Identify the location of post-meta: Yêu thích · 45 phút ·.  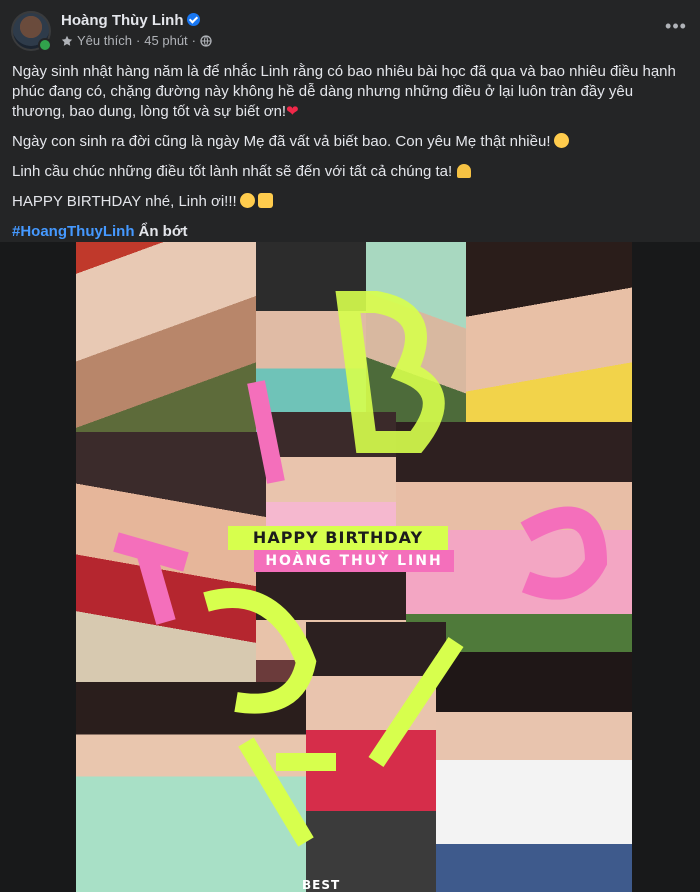
(136, 40).